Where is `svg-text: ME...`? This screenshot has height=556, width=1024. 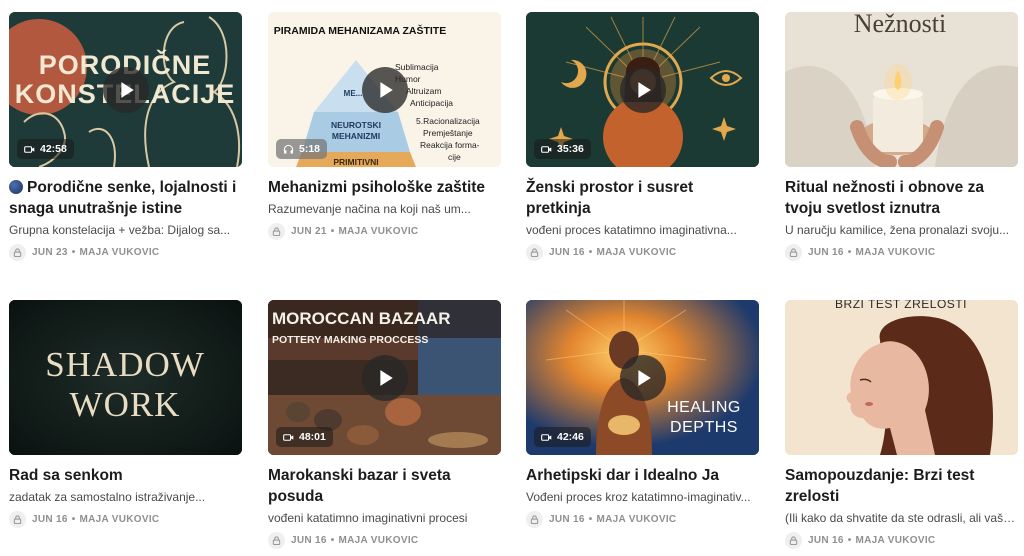
svg-text: ME... is located at coordinates (353, 93).